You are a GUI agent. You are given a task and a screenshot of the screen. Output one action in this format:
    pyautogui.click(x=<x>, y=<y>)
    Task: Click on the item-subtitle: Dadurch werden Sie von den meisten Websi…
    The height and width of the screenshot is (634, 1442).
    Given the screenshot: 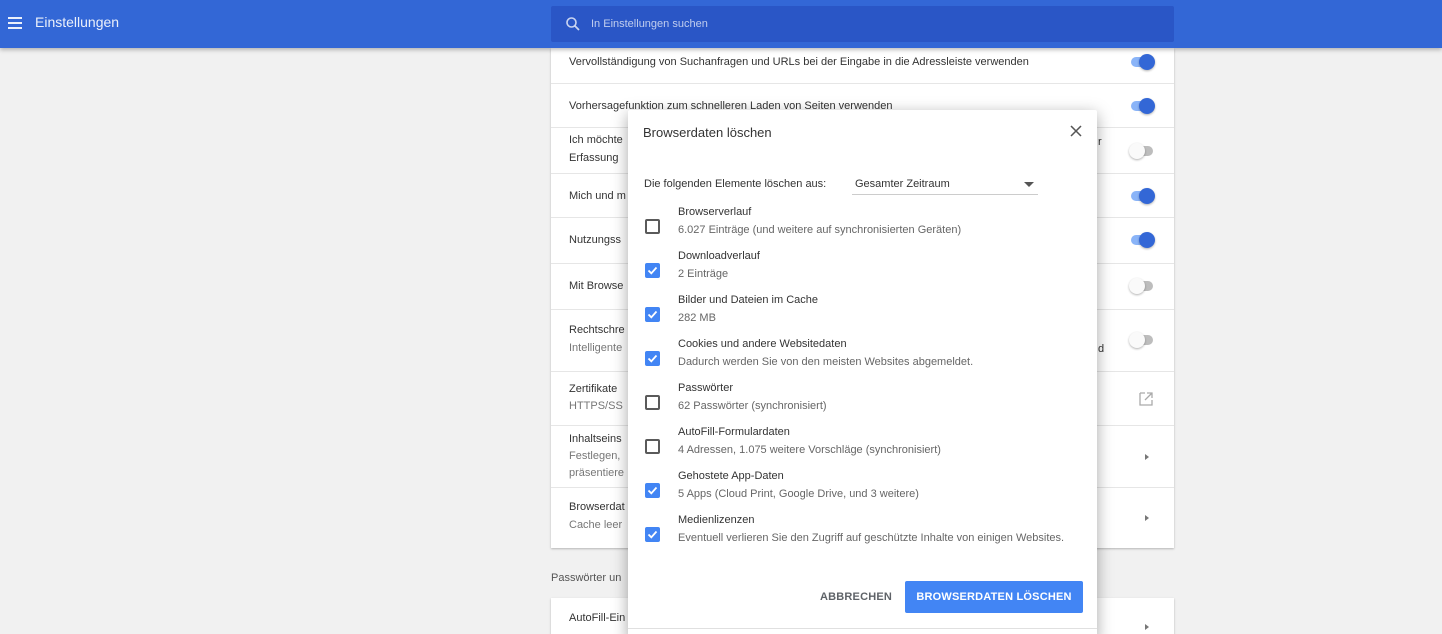 What is the action you would take?
    pyautogui.click(x=826, y=362)
    